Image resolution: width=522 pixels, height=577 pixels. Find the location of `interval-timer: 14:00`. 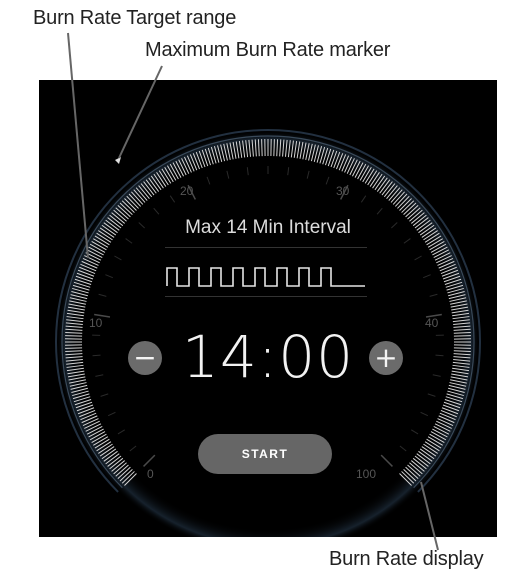

interval-timer: 14:00 is located at coordinates (268, 357).